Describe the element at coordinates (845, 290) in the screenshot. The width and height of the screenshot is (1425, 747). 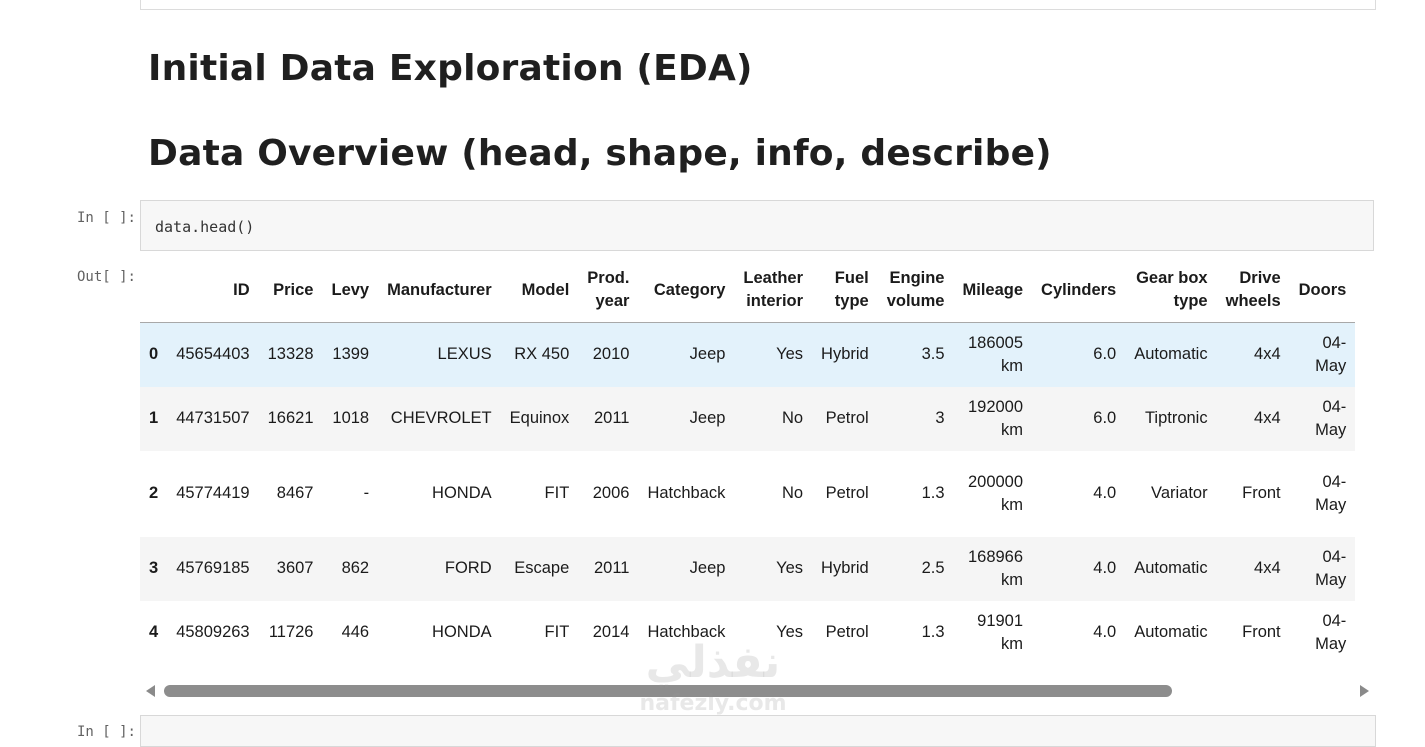
I see `header-fuel-type: Fuel type` at that location.